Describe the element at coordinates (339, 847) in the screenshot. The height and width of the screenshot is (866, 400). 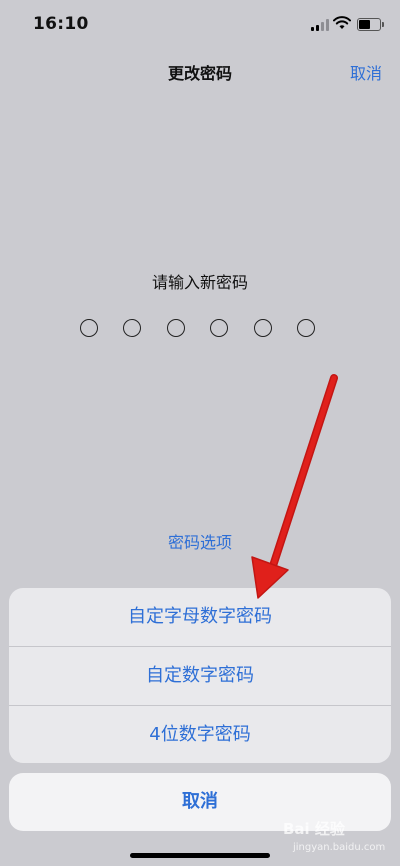
I see `watermark-url: jingyan.baidu.com` at that location.